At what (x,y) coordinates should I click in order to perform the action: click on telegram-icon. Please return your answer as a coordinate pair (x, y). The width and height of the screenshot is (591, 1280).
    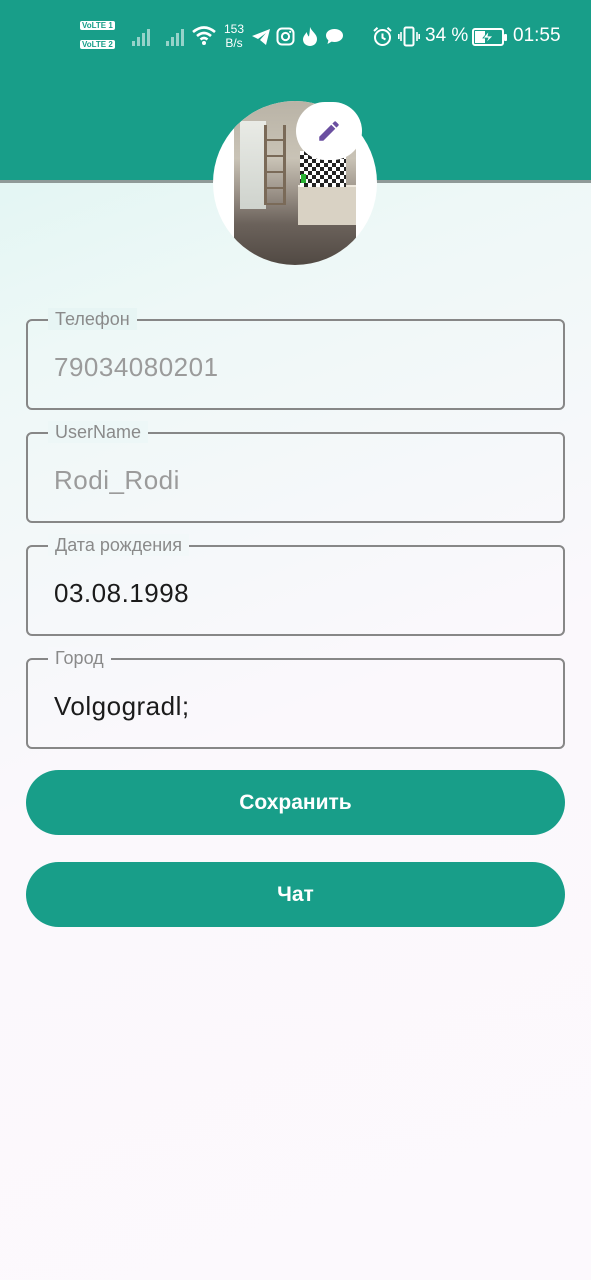
    Looking at the image, I should click on (261, 37).